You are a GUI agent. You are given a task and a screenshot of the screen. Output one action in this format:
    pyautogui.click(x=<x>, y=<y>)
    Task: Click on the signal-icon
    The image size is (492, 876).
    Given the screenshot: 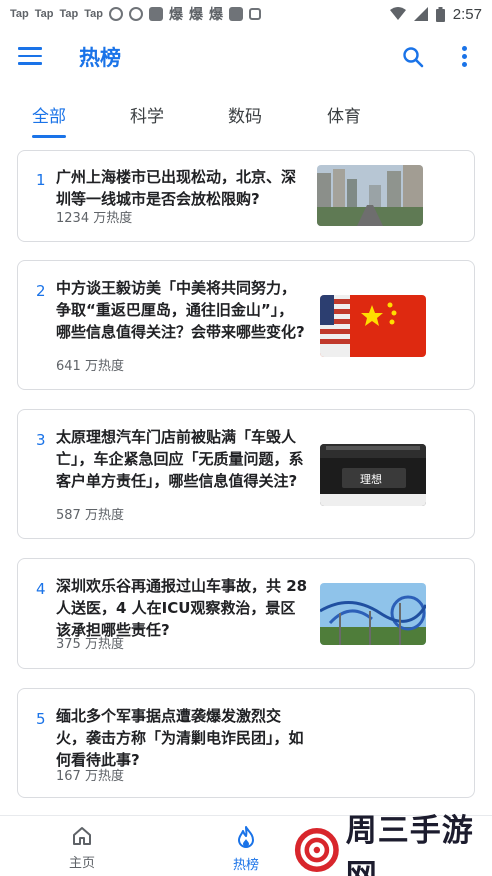 What is the action you would take?
    pyautogui.click(x=420, y=14)
    